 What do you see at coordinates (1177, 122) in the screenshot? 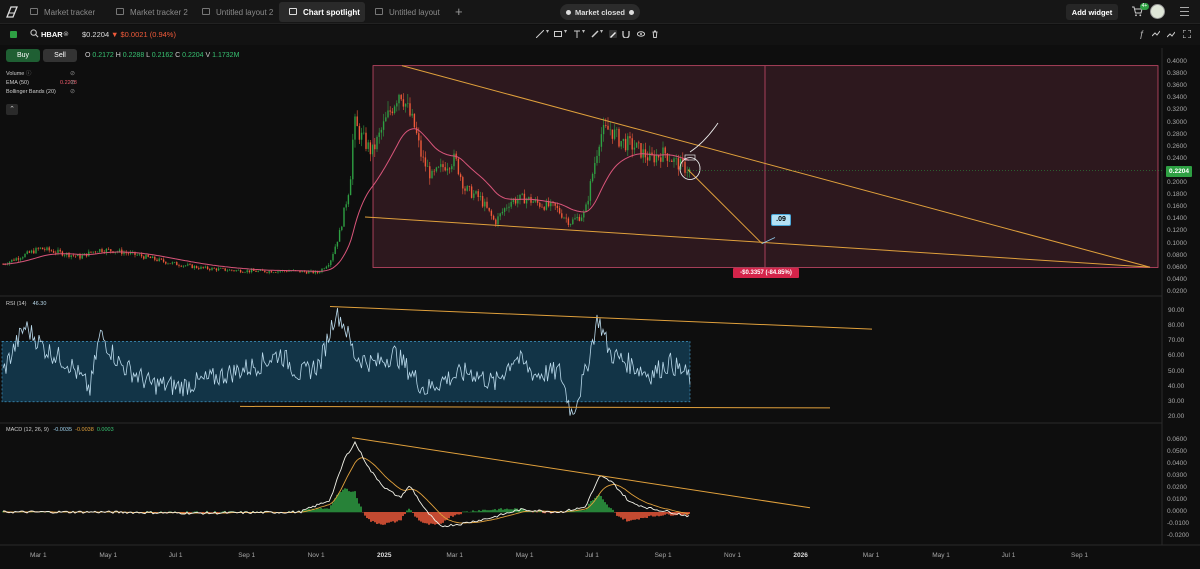
I see `price-tick-label: 0.3000` at bounding box center [1177, 122].